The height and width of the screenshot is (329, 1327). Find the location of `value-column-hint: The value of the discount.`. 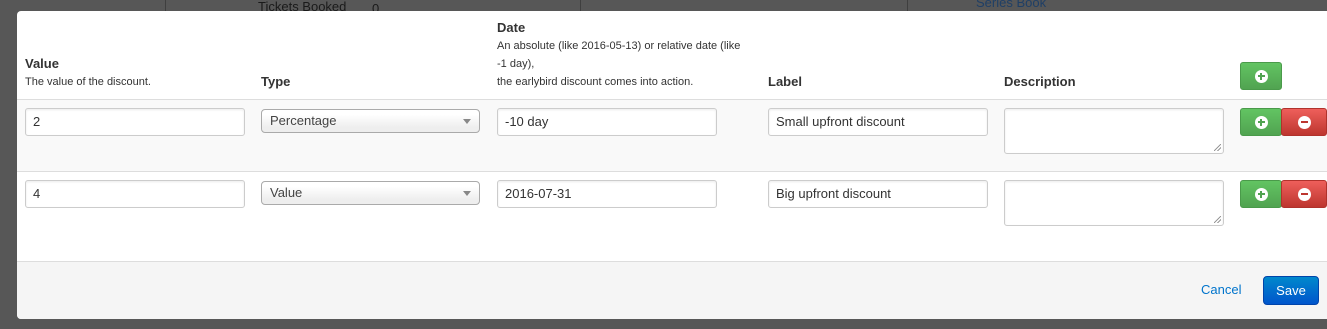

value-column-hint: The value of the discount. is located at coordinates (88, 82).